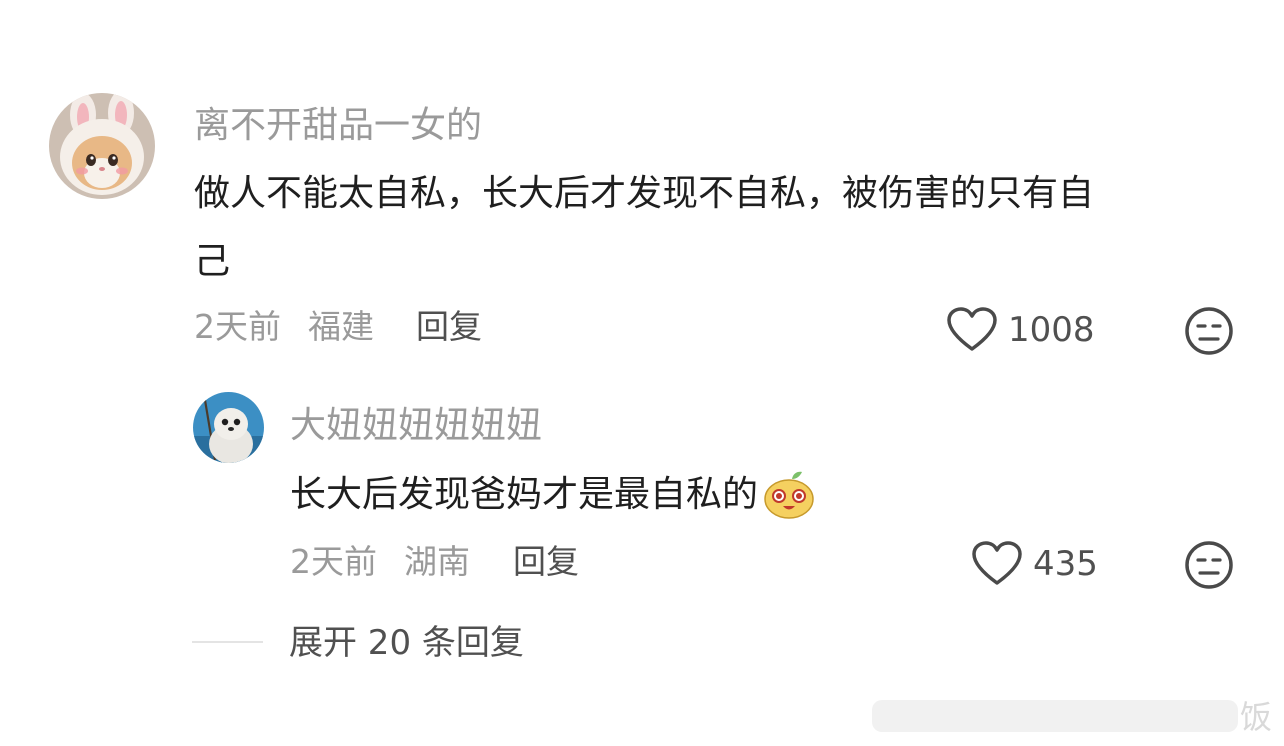 The height and width of the screenshot is (746, 1284). What do you see at coordinates (1256, 717) in the screenshot?
I see `watermark-text: 饭` at bounding box center [1256, 717].